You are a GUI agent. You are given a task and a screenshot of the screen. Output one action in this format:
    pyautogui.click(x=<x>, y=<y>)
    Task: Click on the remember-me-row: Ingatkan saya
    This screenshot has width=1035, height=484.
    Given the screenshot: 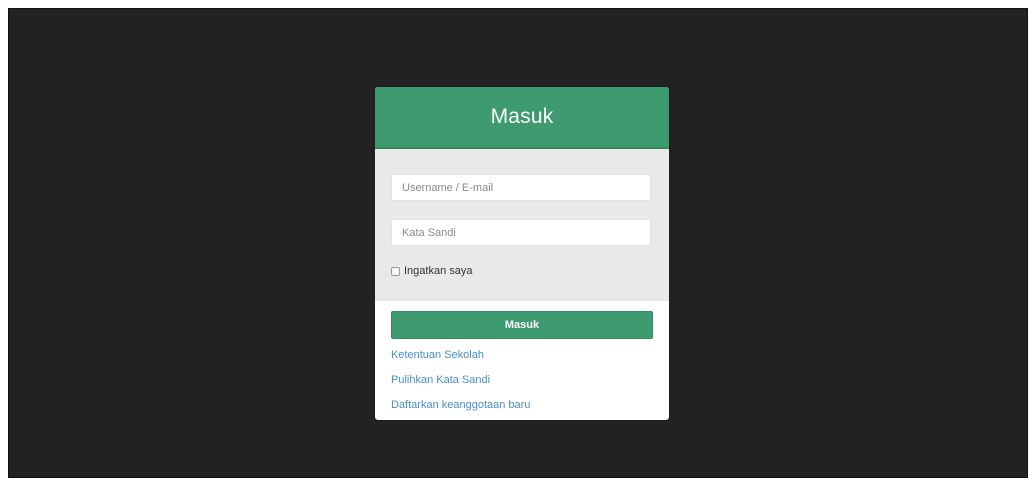 What is the action you would take?
    pyautogui.click(x=432, y=271)
    